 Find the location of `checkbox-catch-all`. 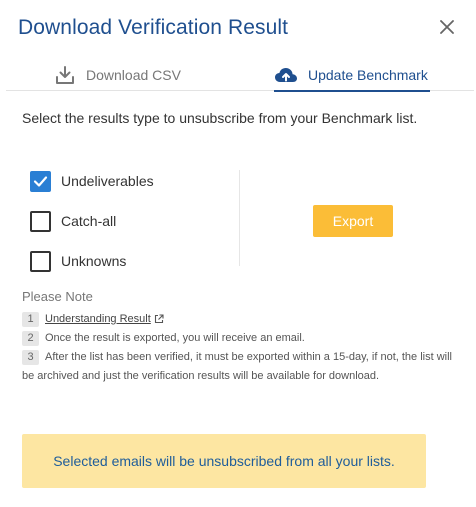

checkbox-catch-all is located at coordinates (40, 221).